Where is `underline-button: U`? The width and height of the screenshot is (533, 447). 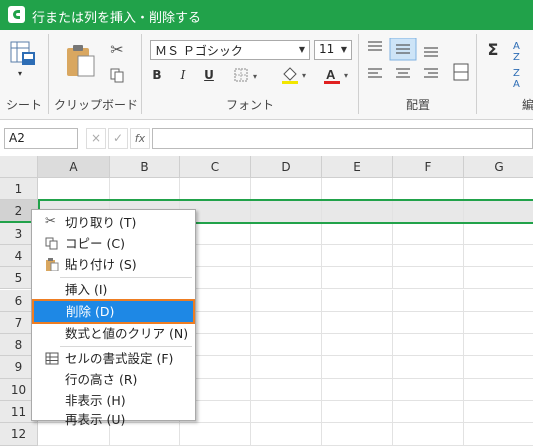 underline-button: U is located at coordinates (209, 75).